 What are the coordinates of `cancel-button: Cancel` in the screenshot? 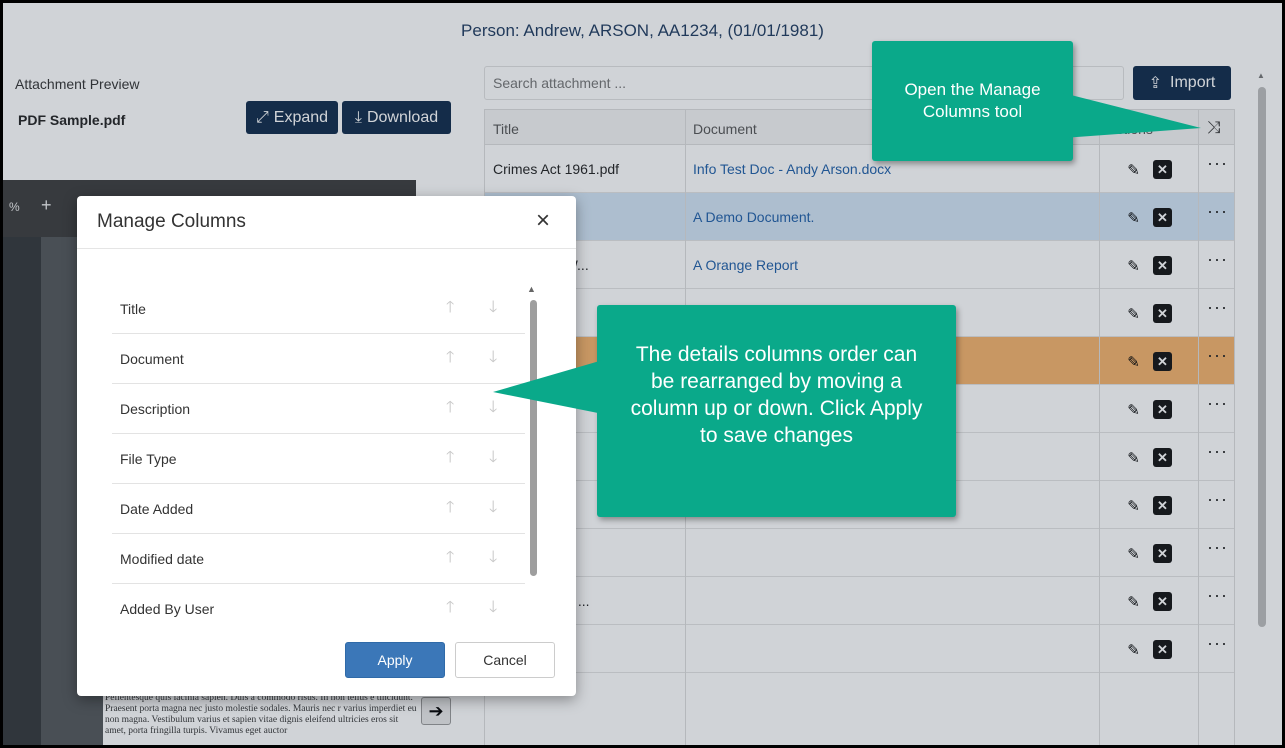 It's located at (505, 660).